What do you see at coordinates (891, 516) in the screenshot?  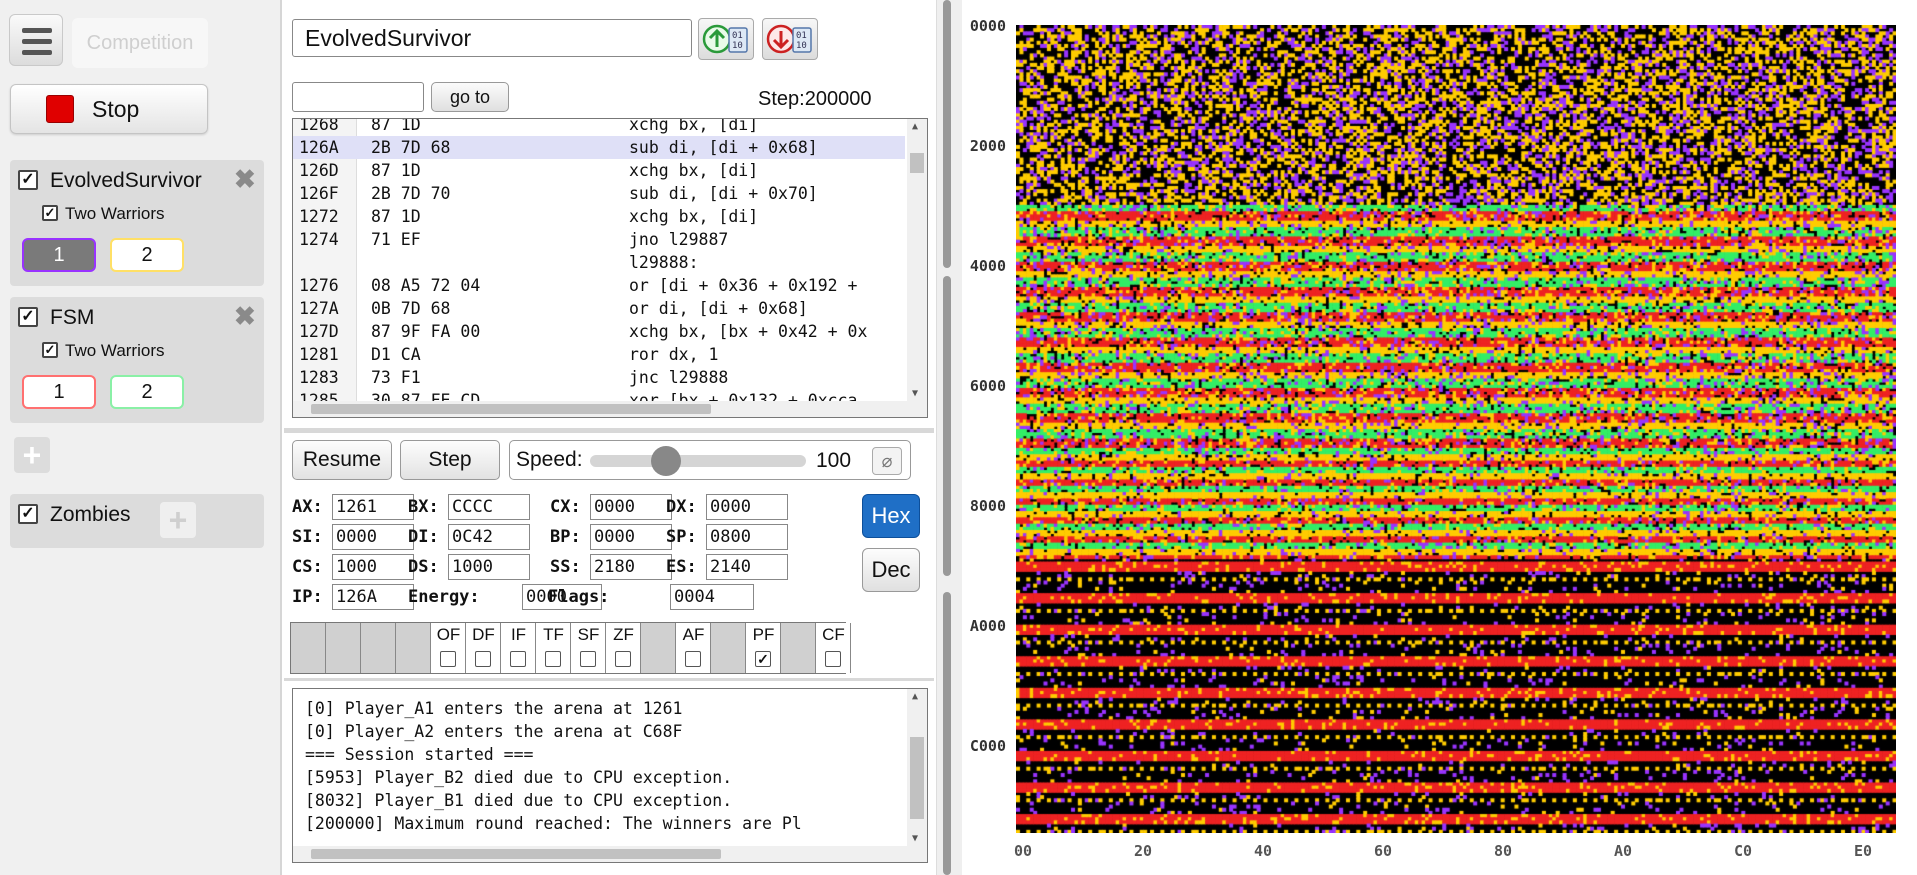 I see `hex-mode-button: Hex` at bounding box center [891, 516].